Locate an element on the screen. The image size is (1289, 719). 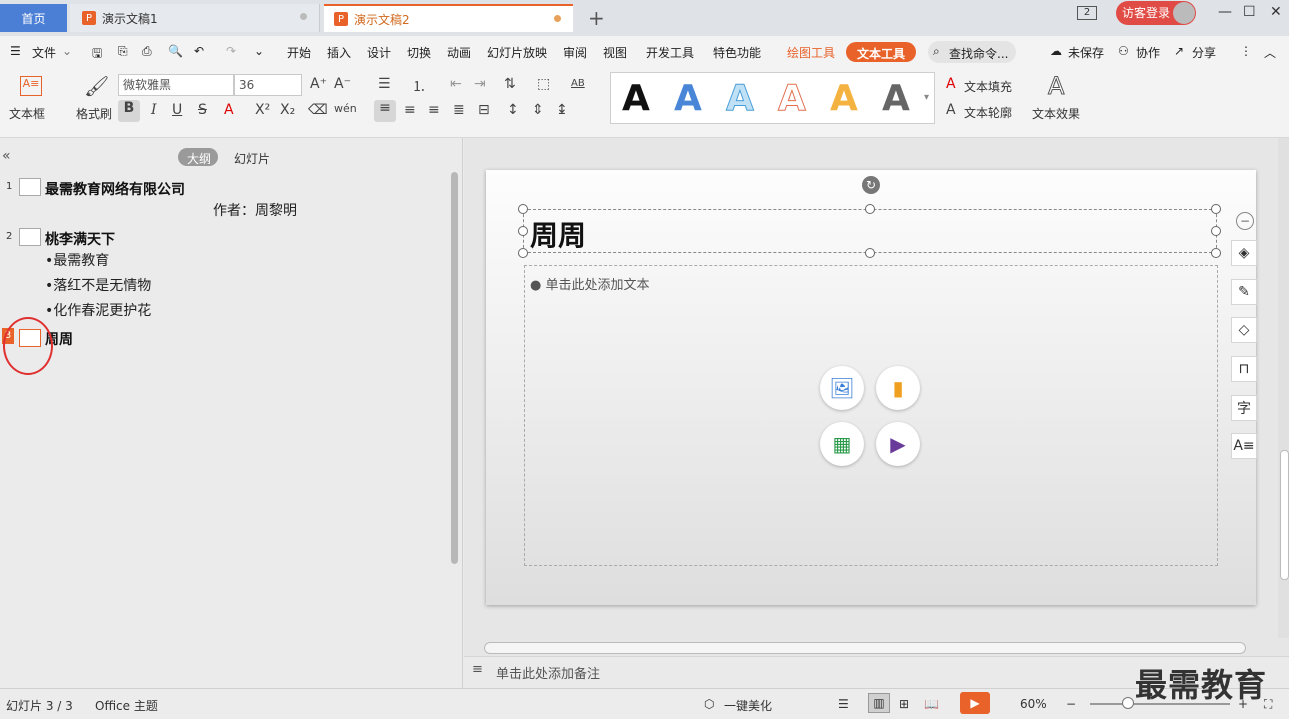
bold-icon: B is located at coordinates (129, 111).